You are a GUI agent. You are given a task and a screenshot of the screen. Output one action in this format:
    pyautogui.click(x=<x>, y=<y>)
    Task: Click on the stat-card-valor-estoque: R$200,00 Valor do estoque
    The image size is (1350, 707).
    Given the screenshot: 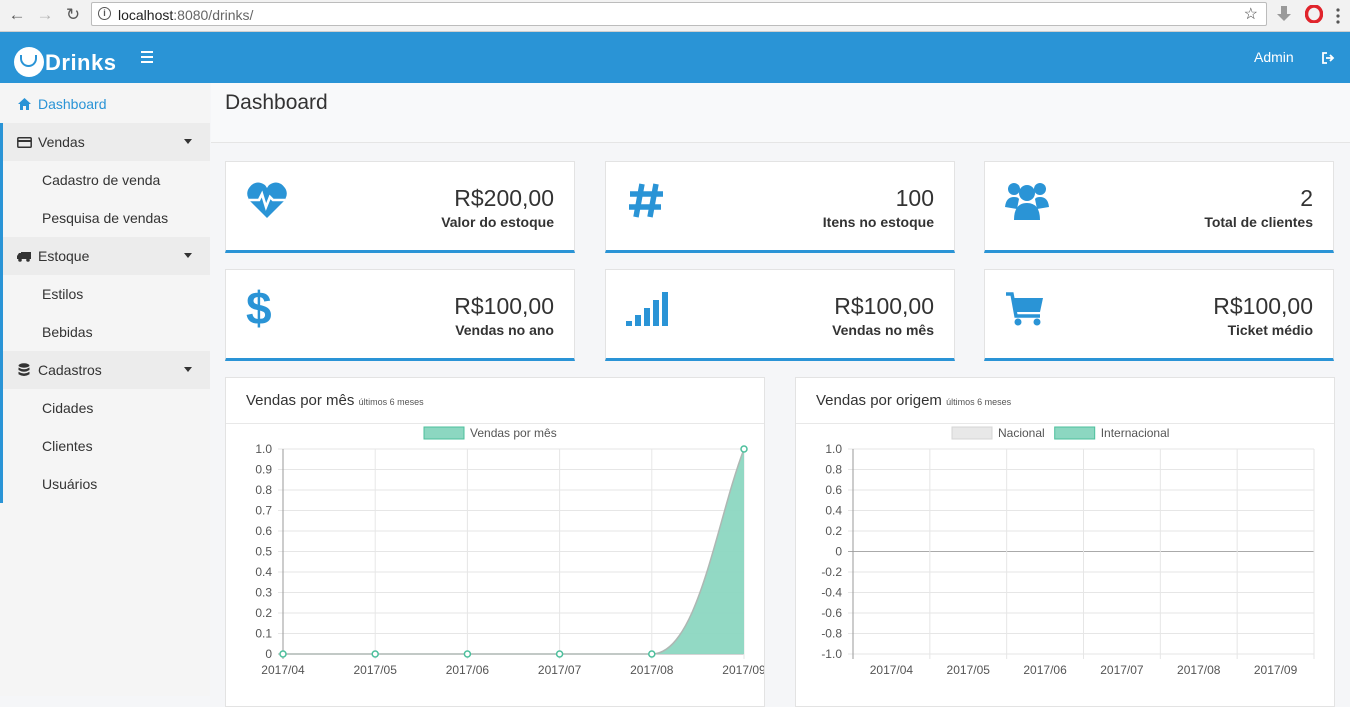 What is the action you would take?
    pyautogui.click(x=400, y=207)
    